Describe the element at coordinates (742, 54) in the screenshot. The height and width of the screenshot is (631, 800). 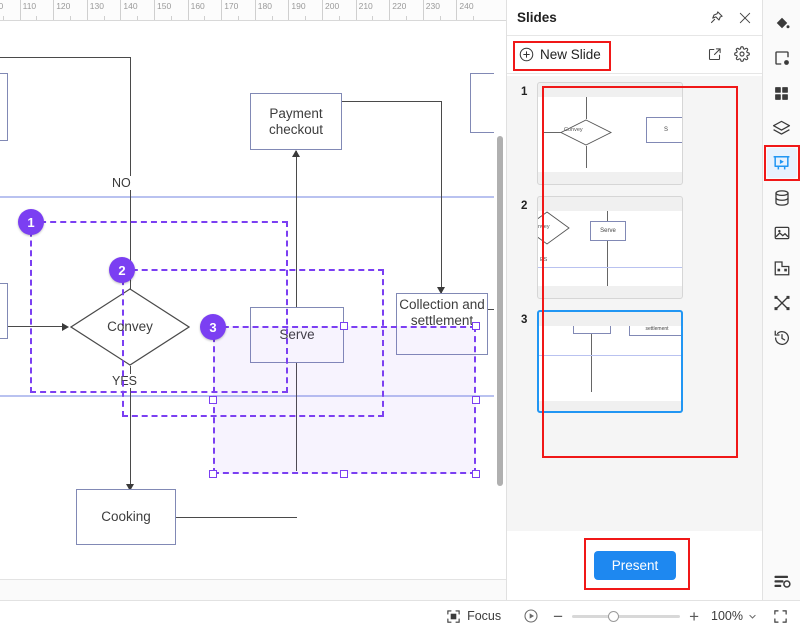
I see `gear-icon` at that location.